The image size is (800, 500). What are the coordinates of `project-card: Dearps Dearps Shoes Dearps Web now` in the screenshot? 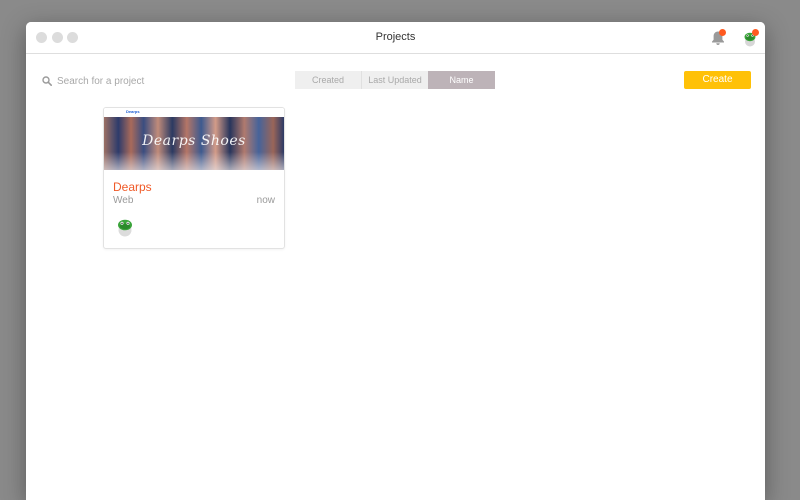 It's located at (194, 178).